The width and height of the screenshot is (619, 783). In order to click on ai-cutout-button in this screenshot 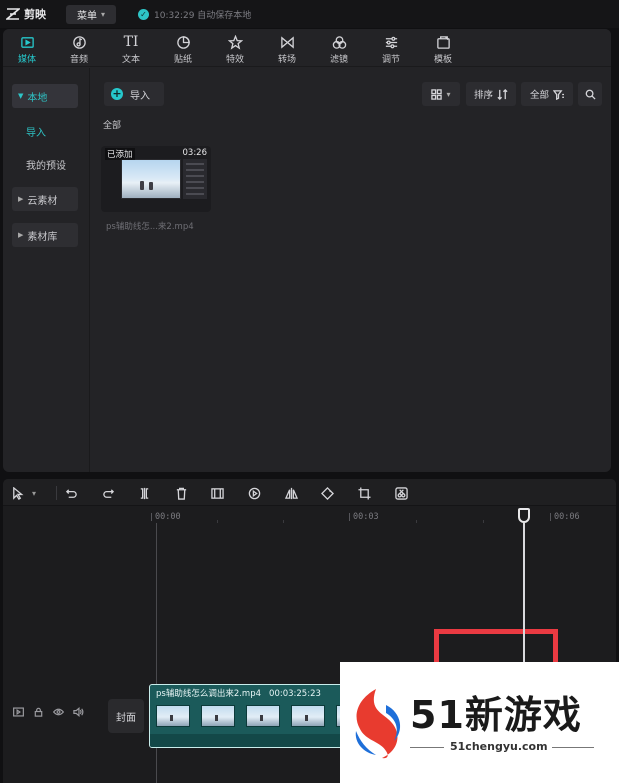, I will do `click(401, 493)`.